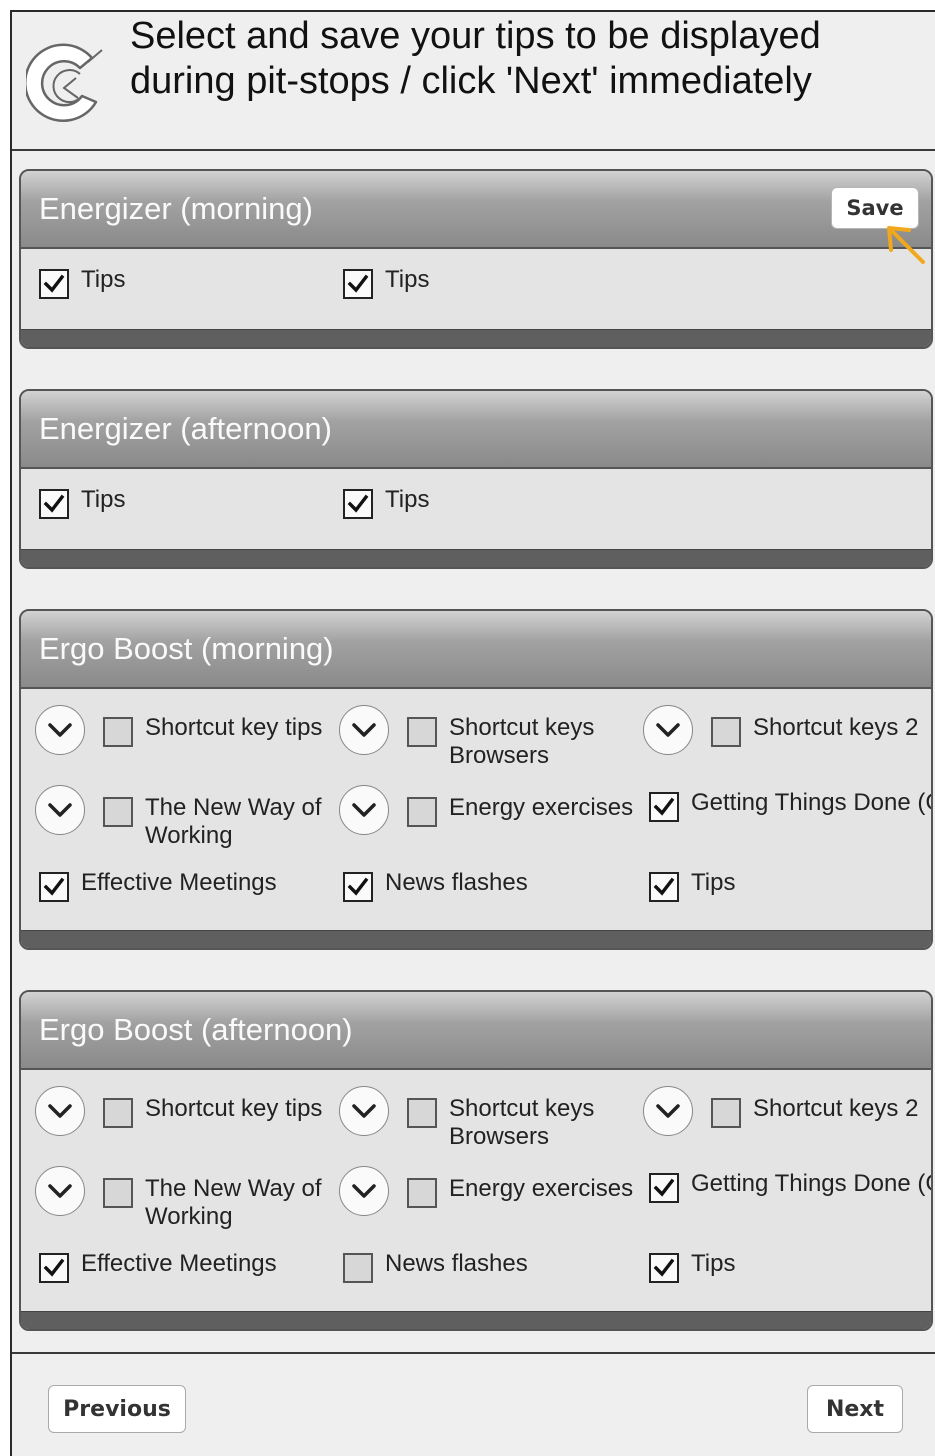 The height and width of the screenshot is (1456, 935). What do you see at coordinates (476, 430) in the screenshot?
I see `panel-header: Energizer (afternoon)` at bounding box center [476, 430].